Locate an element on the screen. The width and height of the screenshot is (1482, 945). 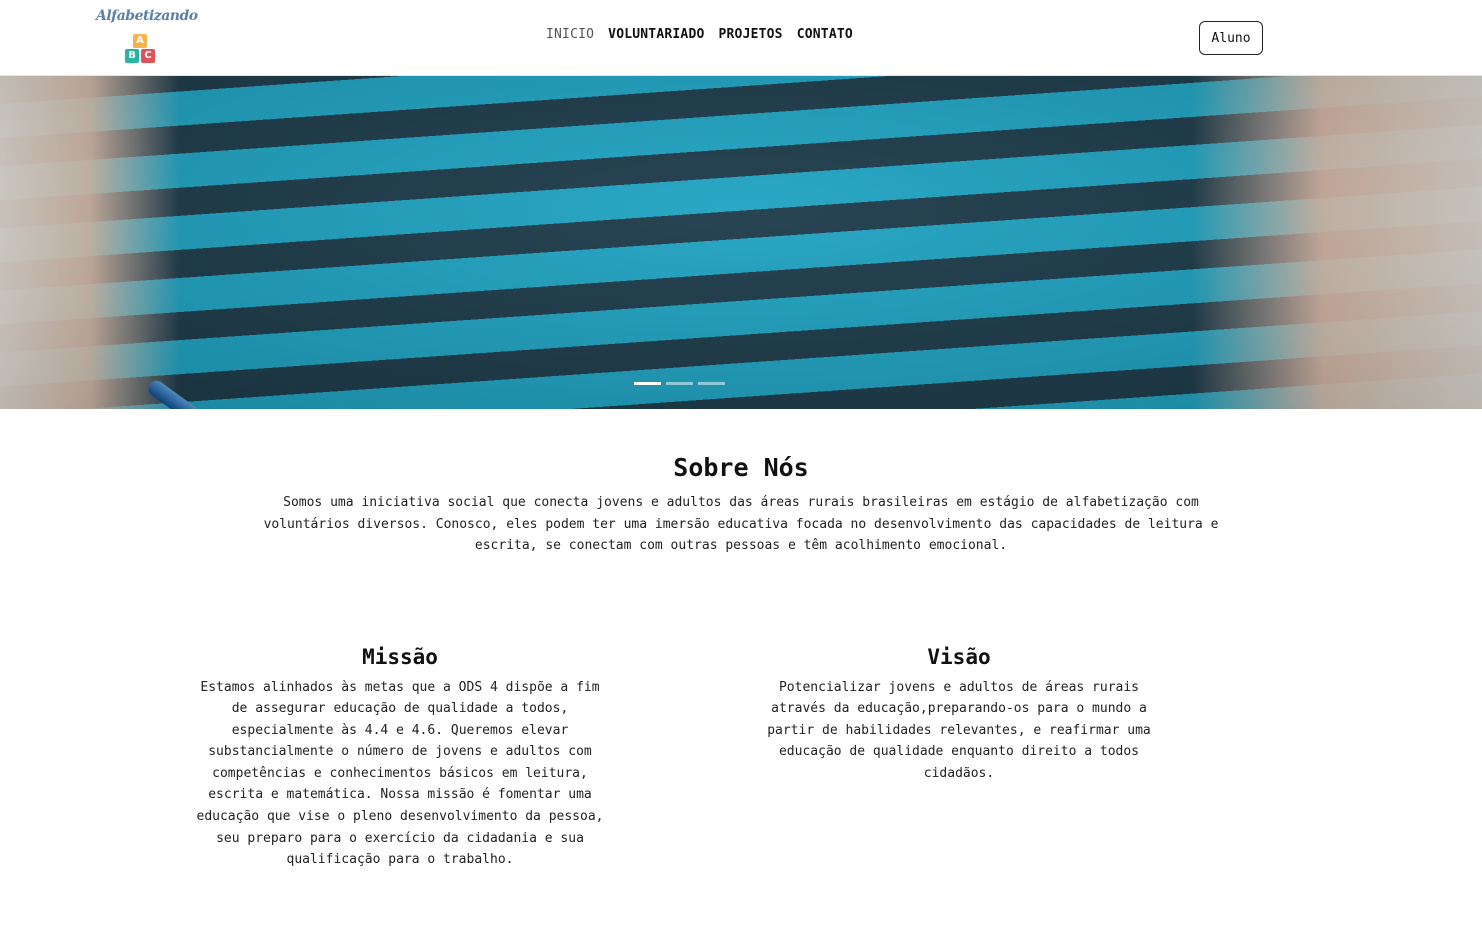
brand-name: Alfabetizando is located at coordinates (147, 16).